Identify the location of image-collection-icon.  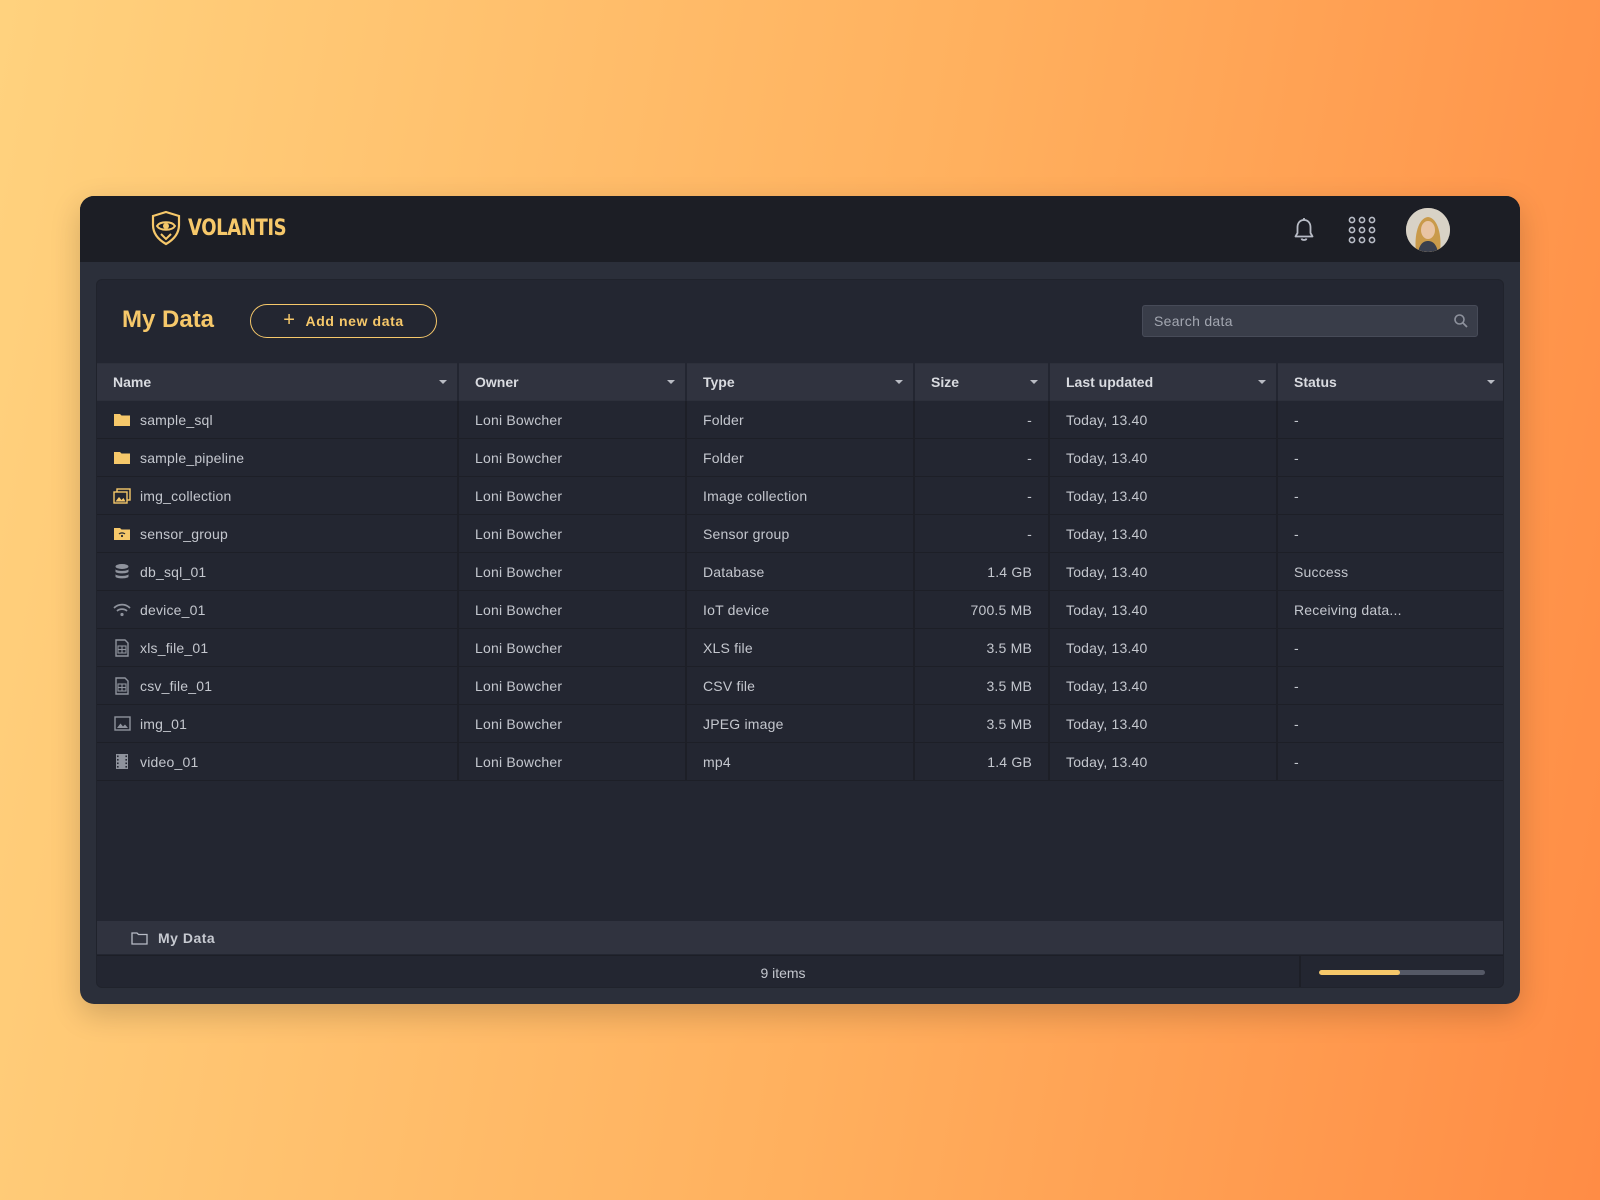
(122, 496).